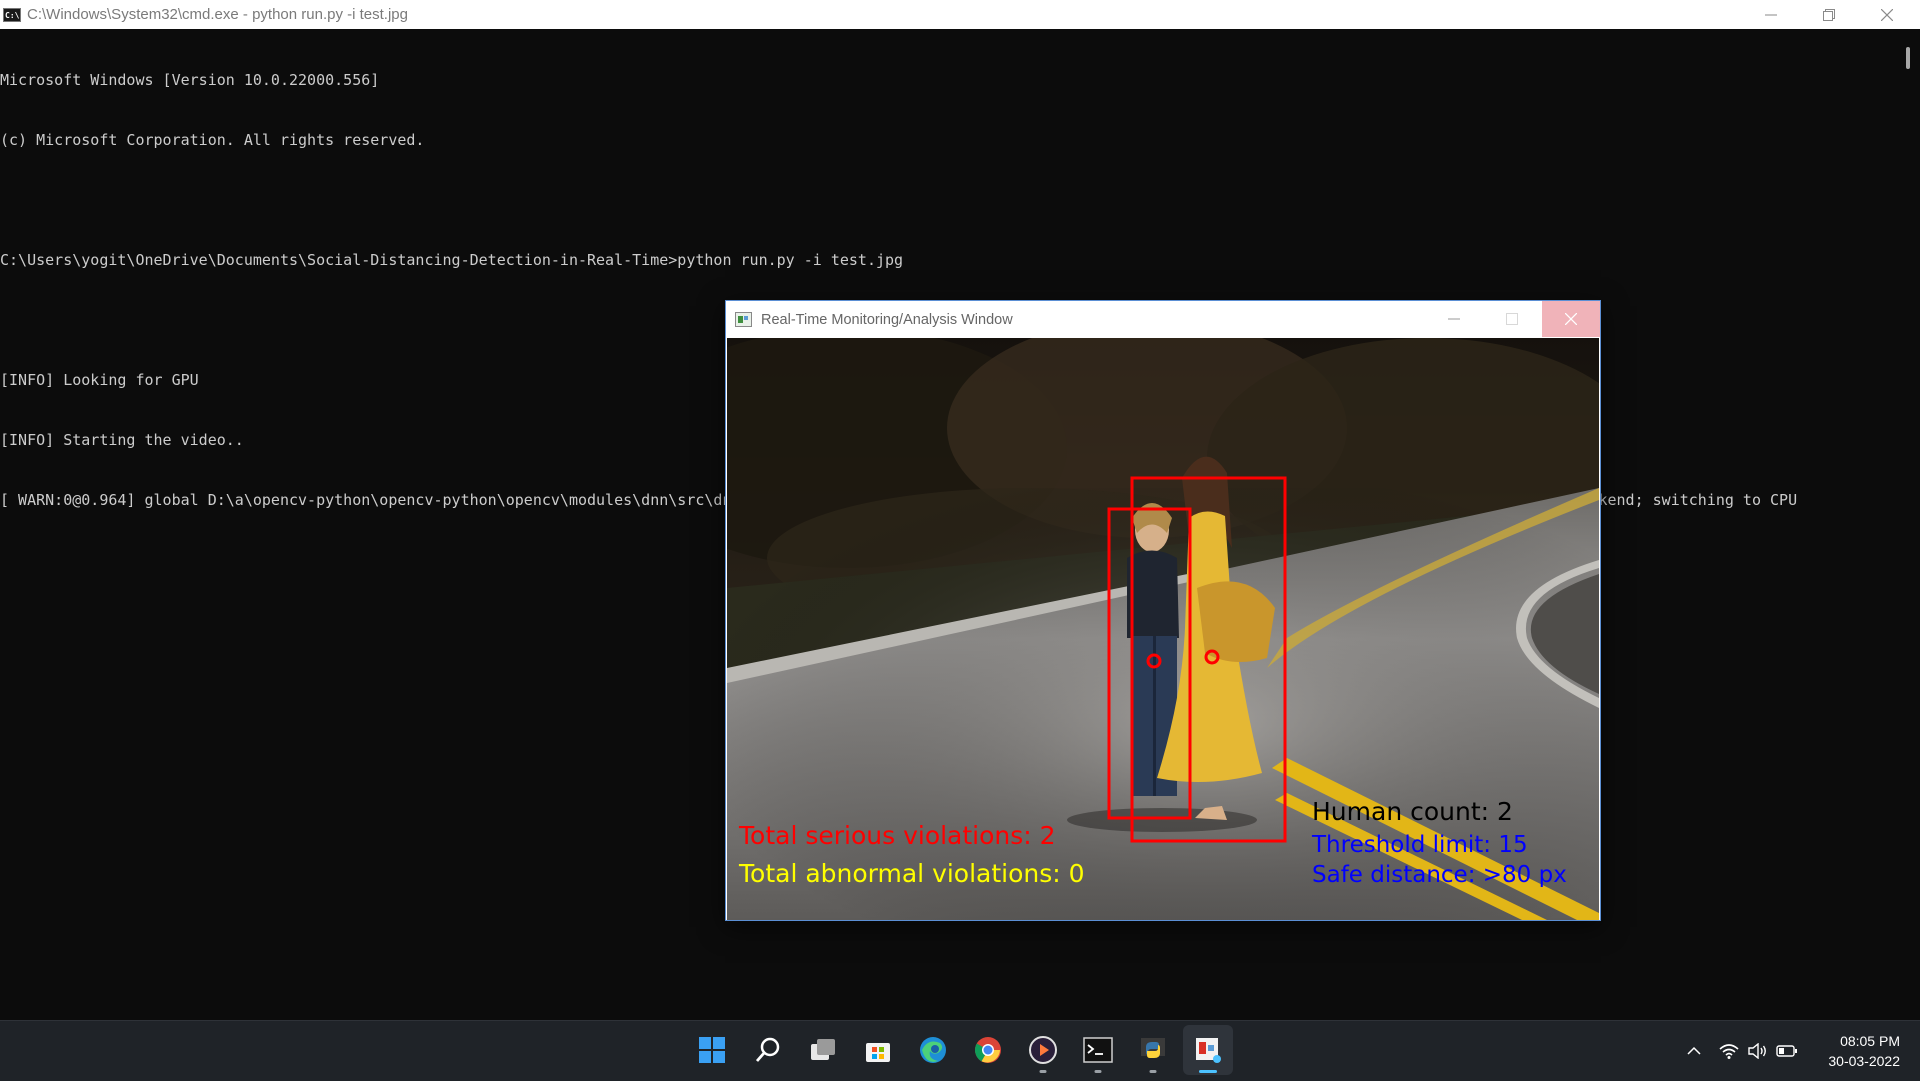 Image resolution: width=1920 pixels, height=1081 pixels. I want to click on show-hidden-icons-button, so click(1694, 1051).